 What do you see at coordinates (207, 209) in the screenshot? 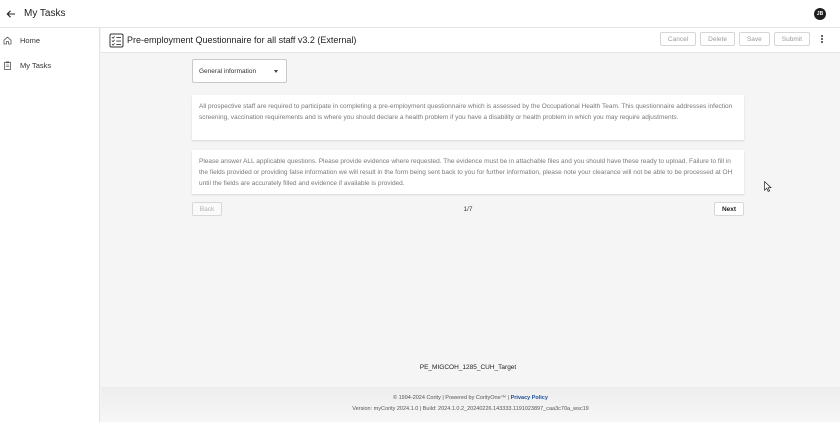
I see `back-button: Back` at bounding box center [207, 209].